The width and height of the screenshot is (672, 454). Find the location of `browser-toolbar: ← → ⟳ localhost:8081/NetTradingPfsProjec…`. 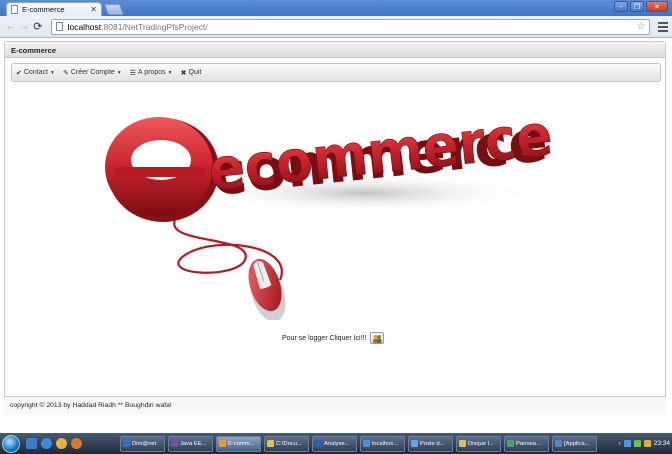

browser-toolbar: ← → ⟳ localhost:8081/NetTradingPfsProjec… is located at coordinates (336, 27).